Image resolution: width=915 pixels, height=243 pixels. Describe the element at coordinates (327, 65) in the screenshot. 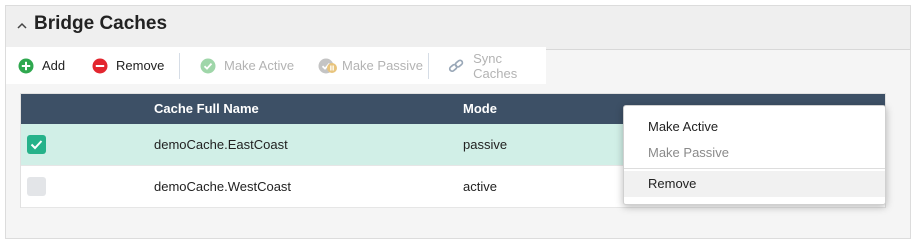

I see `pause-check-icon` at that location.